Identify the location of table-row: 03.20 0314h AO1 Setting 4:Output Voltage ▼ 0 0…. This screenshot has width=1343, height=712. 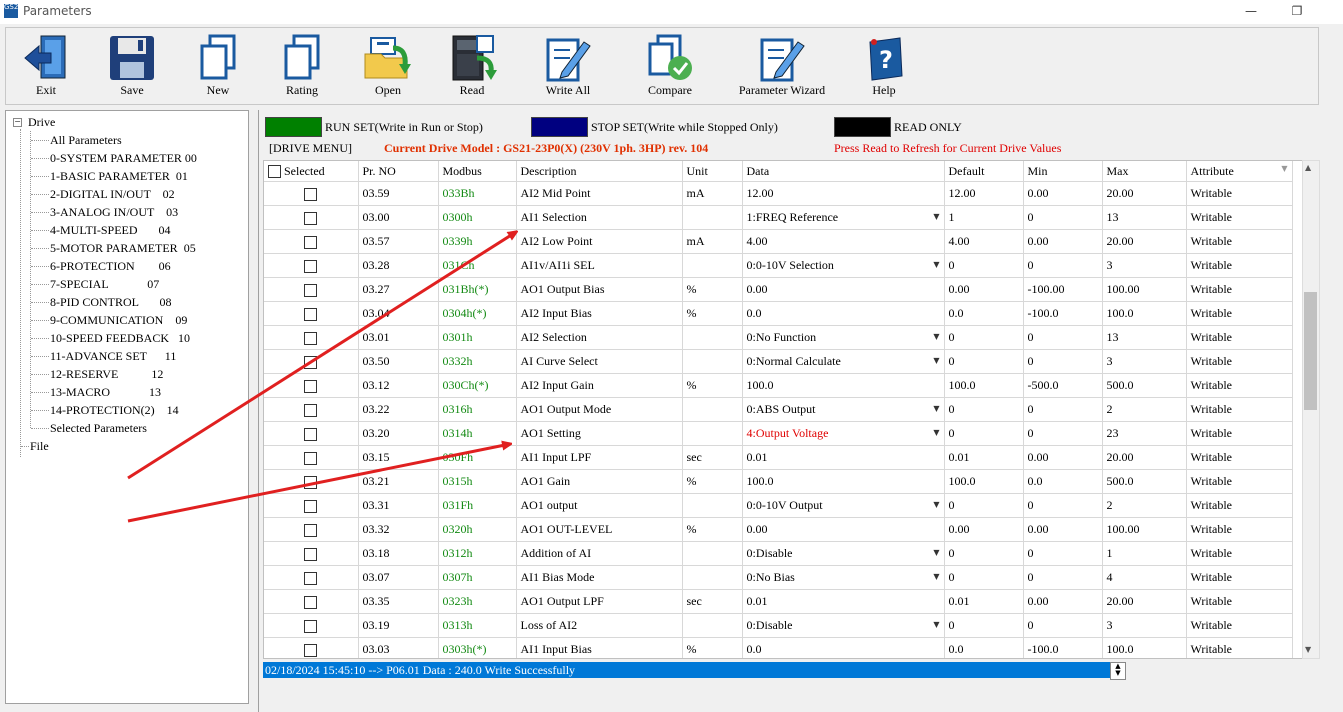
(778, 433).